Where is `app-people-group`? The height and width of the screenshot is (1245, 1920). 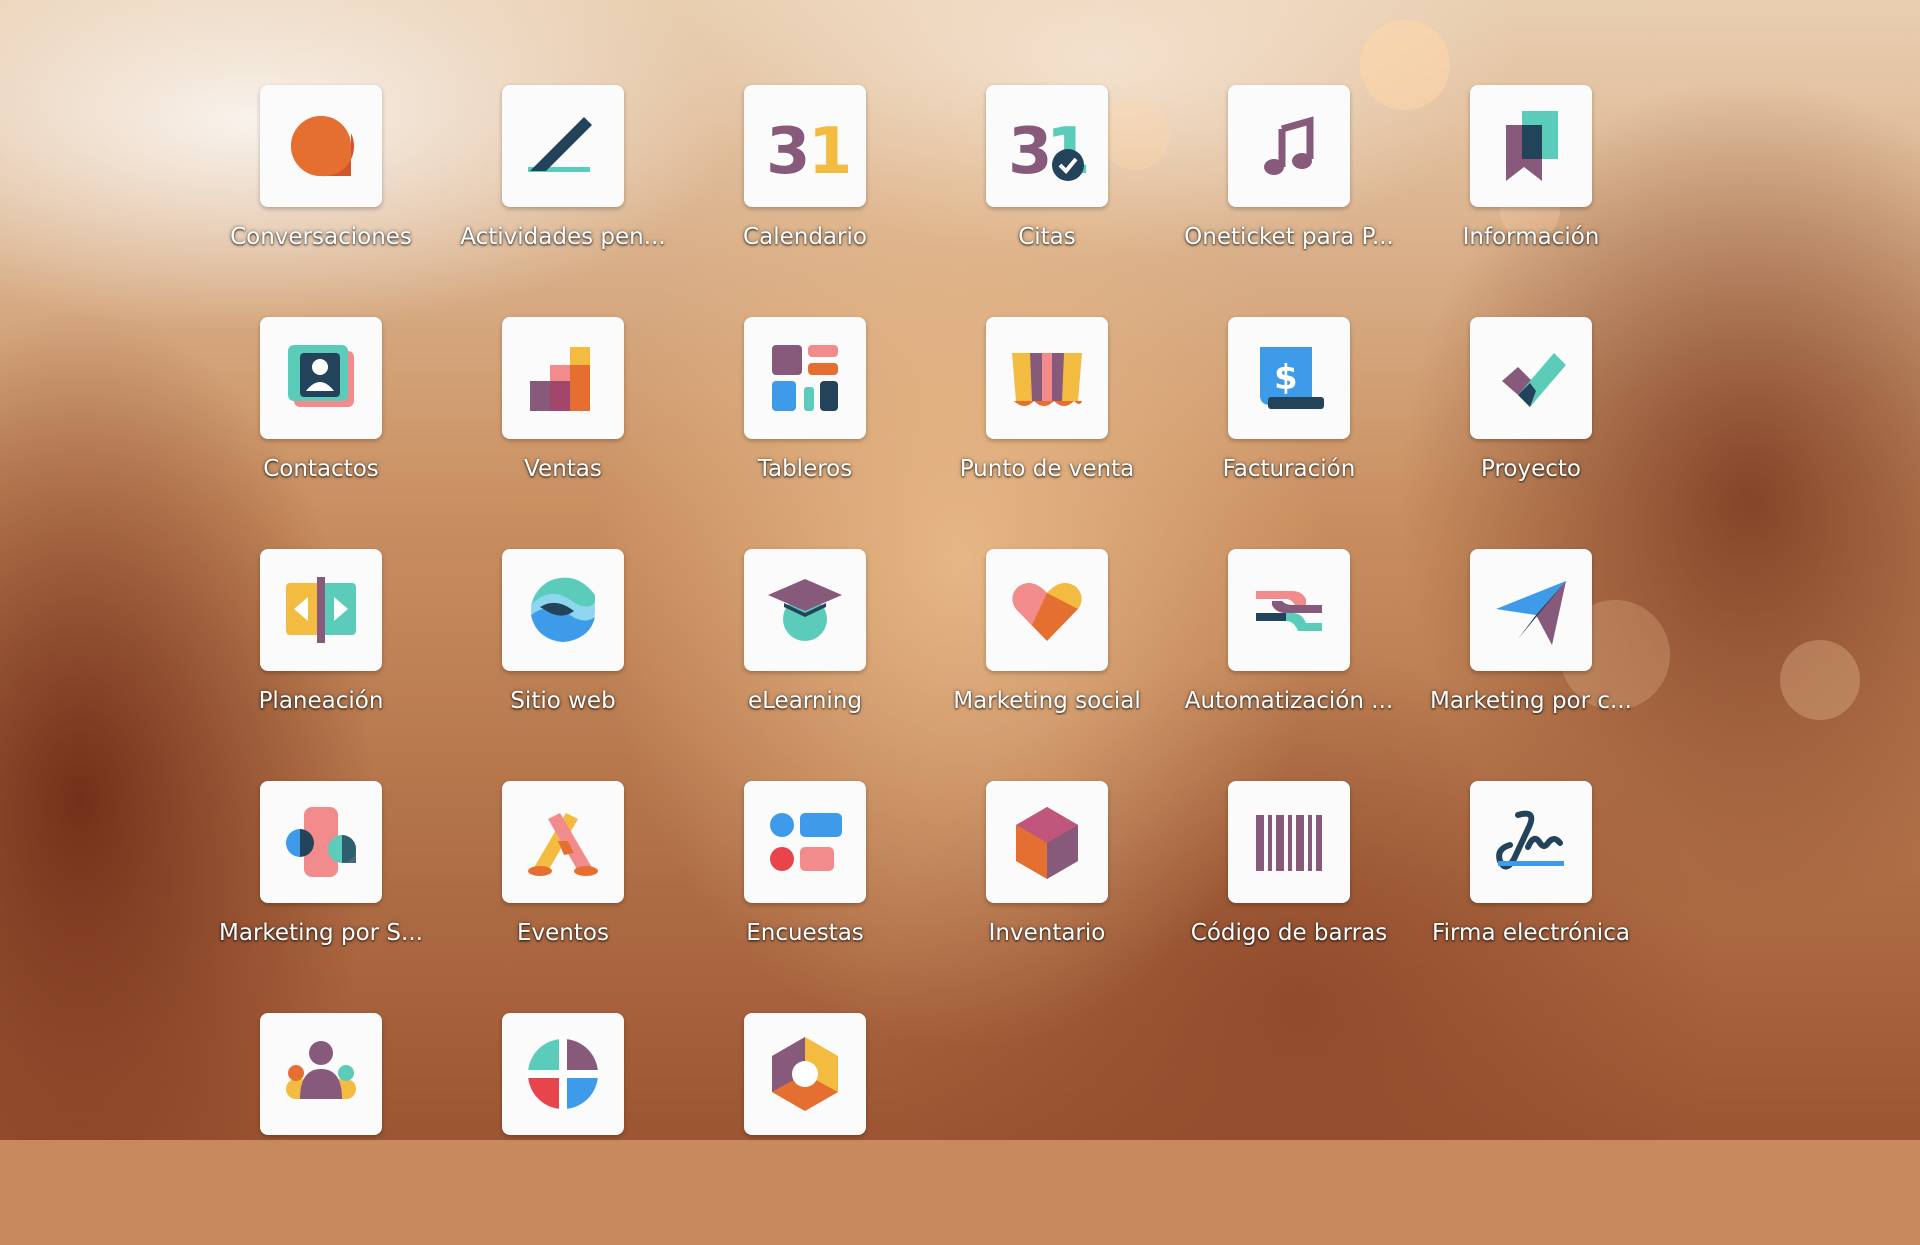
app-people-group is located at coordinates (321, 1129).